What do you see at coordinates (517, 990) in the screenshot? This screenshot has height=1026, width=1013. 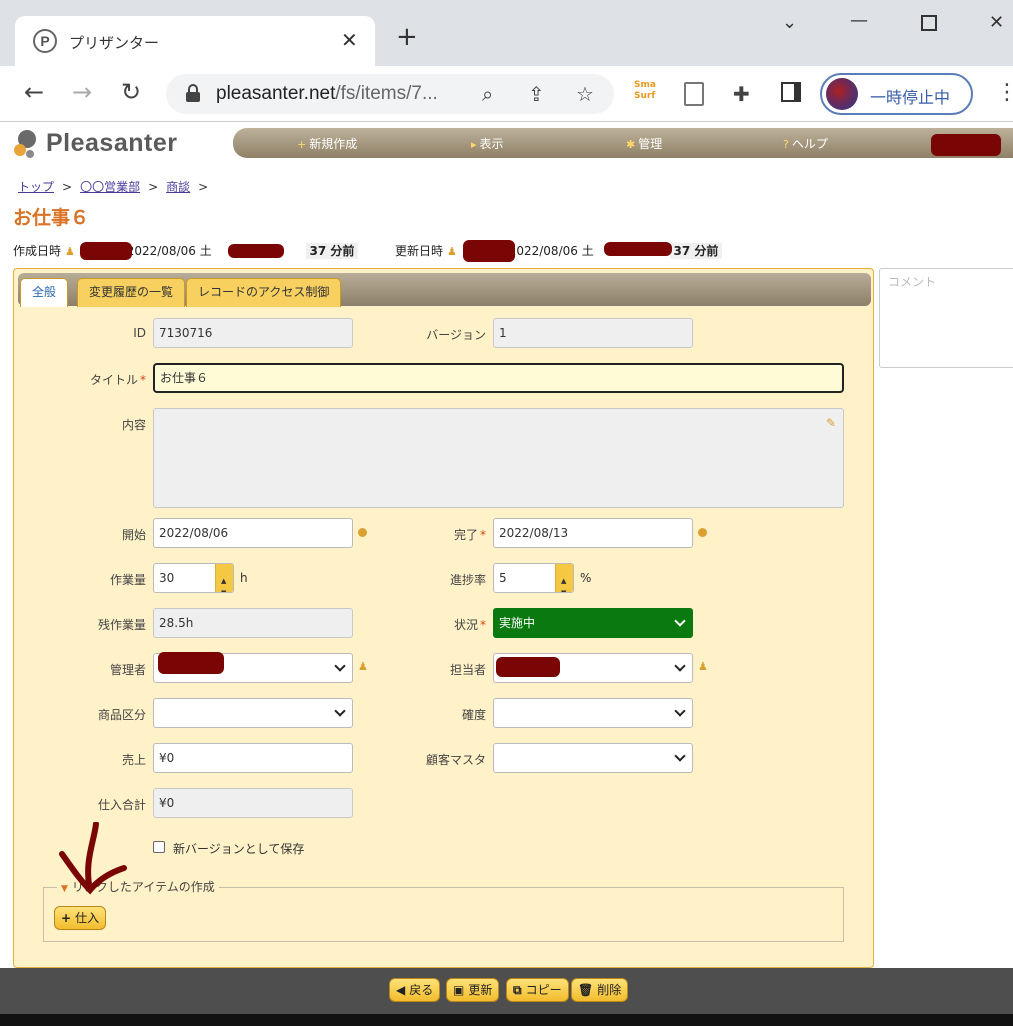 I see `copy-icon: ⧉` at bounding box center [517, 990].